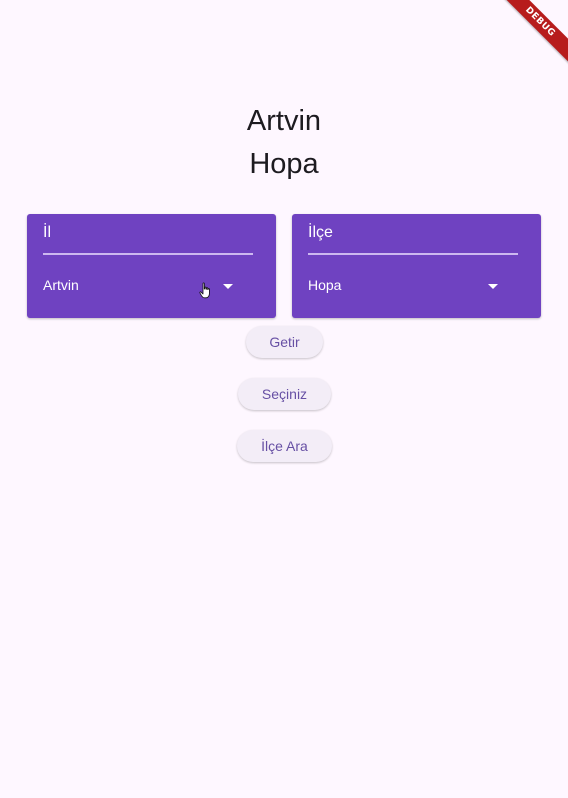 Image resolution: width=568 pixels, height=798 pixels. Describe the element at coordinates (284, 394) in the screenshot. I see `seciniz-button: Seçiniz` at that location.